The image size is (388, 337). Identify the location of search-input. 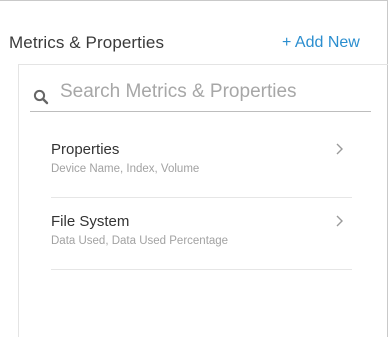
(212, 92).